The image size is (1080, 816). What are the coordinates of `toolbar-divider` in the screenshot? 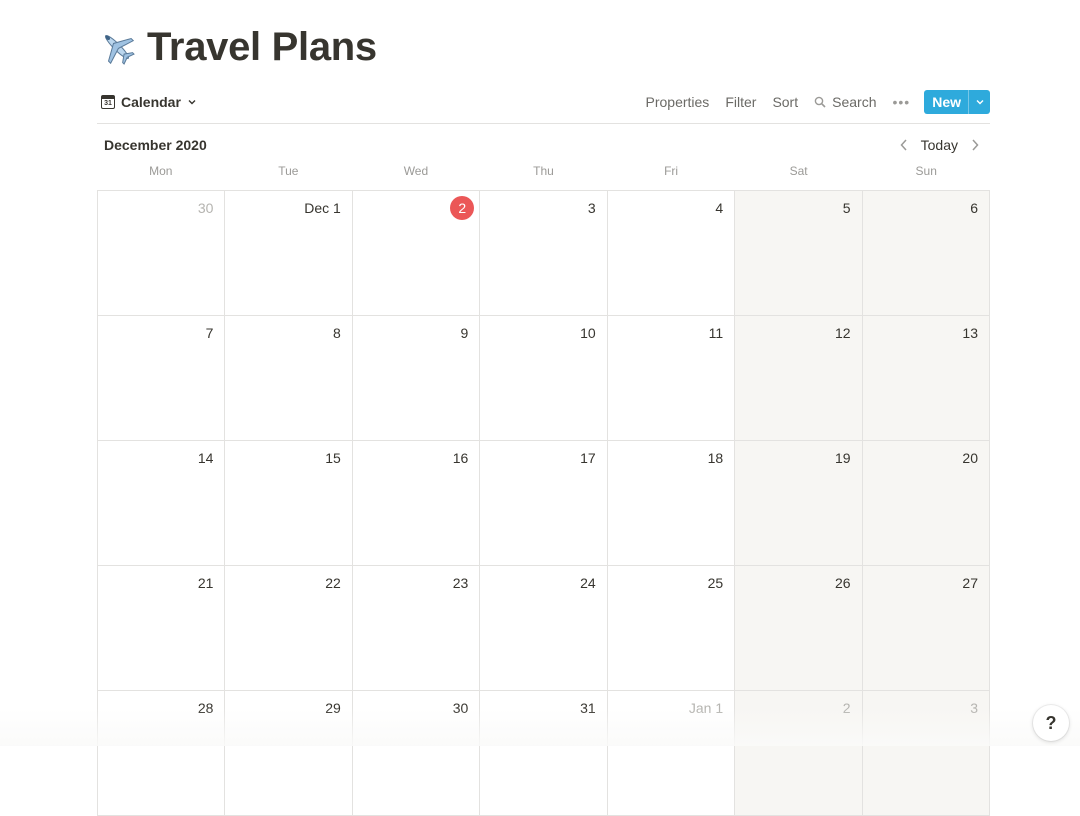 It's located at (543, 123).